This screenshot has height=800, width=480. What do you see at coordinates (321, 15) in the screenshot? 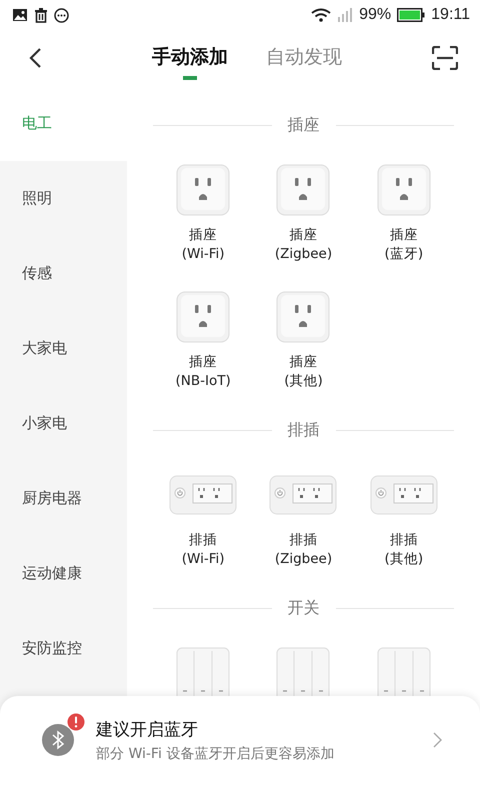
I see `wifi-icon` at bounding box center [321, 15].